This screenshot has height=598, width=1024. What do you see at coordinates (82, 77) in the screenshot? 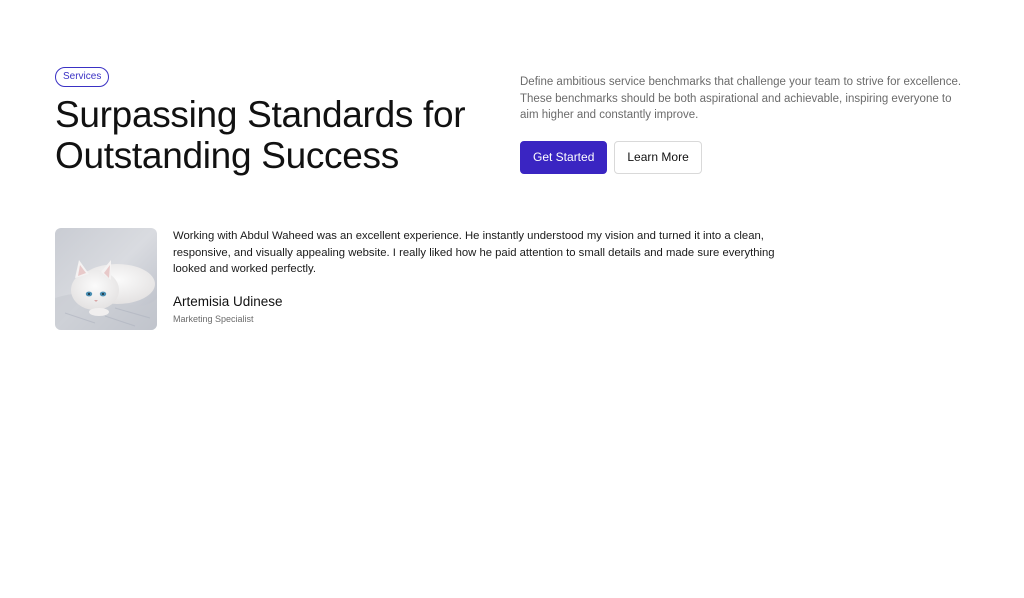
I see `services-badge: Services` at bounding box center [82, 77].